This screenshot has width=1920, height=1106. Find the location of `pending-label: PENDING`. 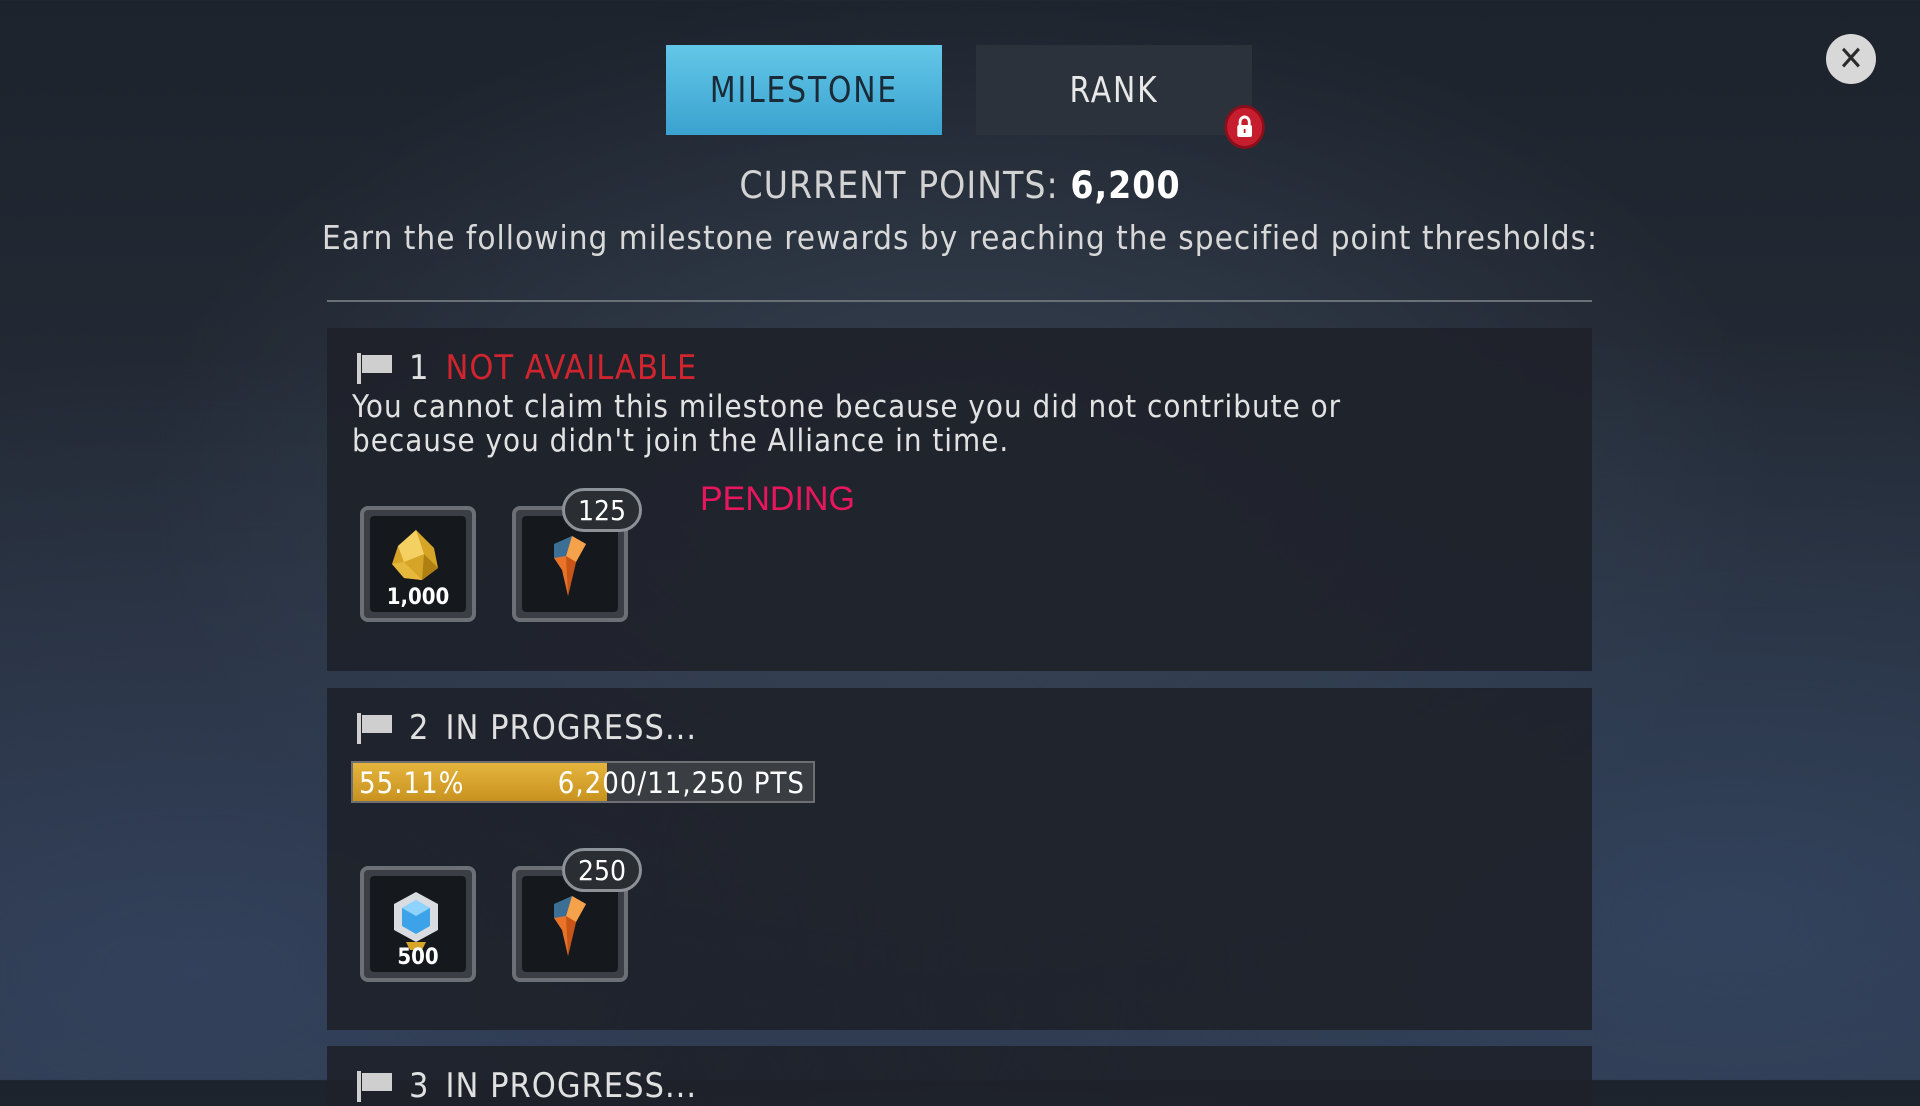

pending-label: PENDING is located at coordinates (777, 499).